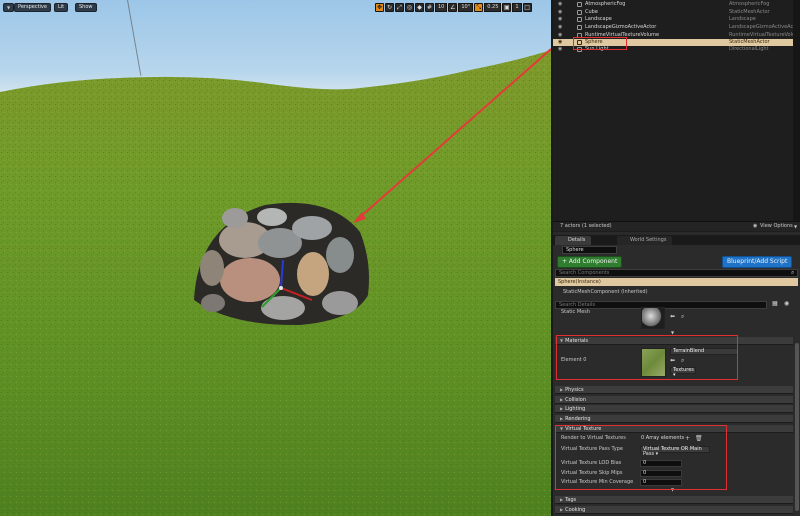  What do you see at coordinates (776, 226) in the screenshot?
I see `view-options-button: View Options` at bounding box center [776, 226].